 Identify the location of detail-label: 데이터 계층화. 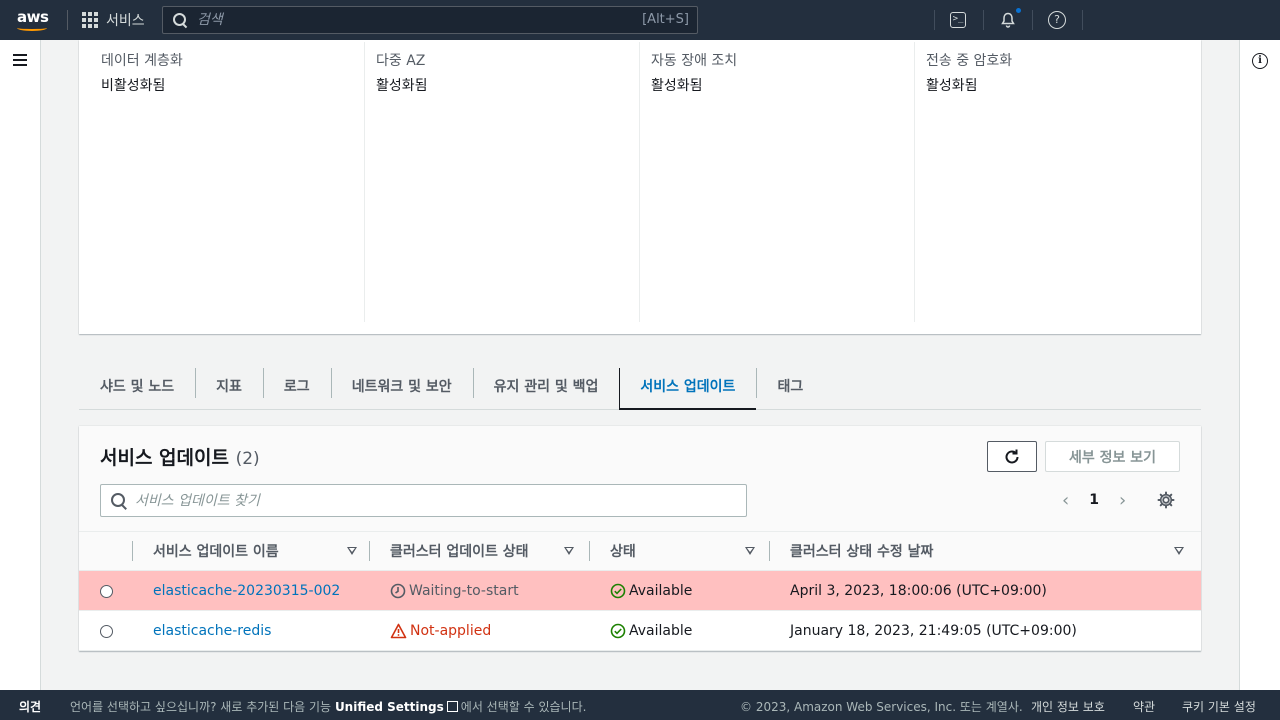
(142, 61).